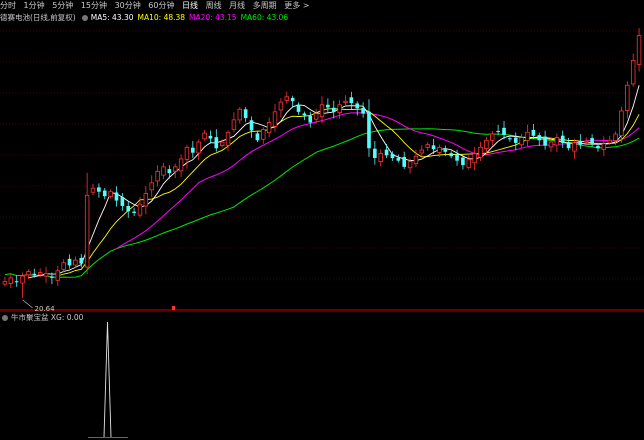 The image size is (644, 440). I want to click on low-pointer-line, so click(27, 304).